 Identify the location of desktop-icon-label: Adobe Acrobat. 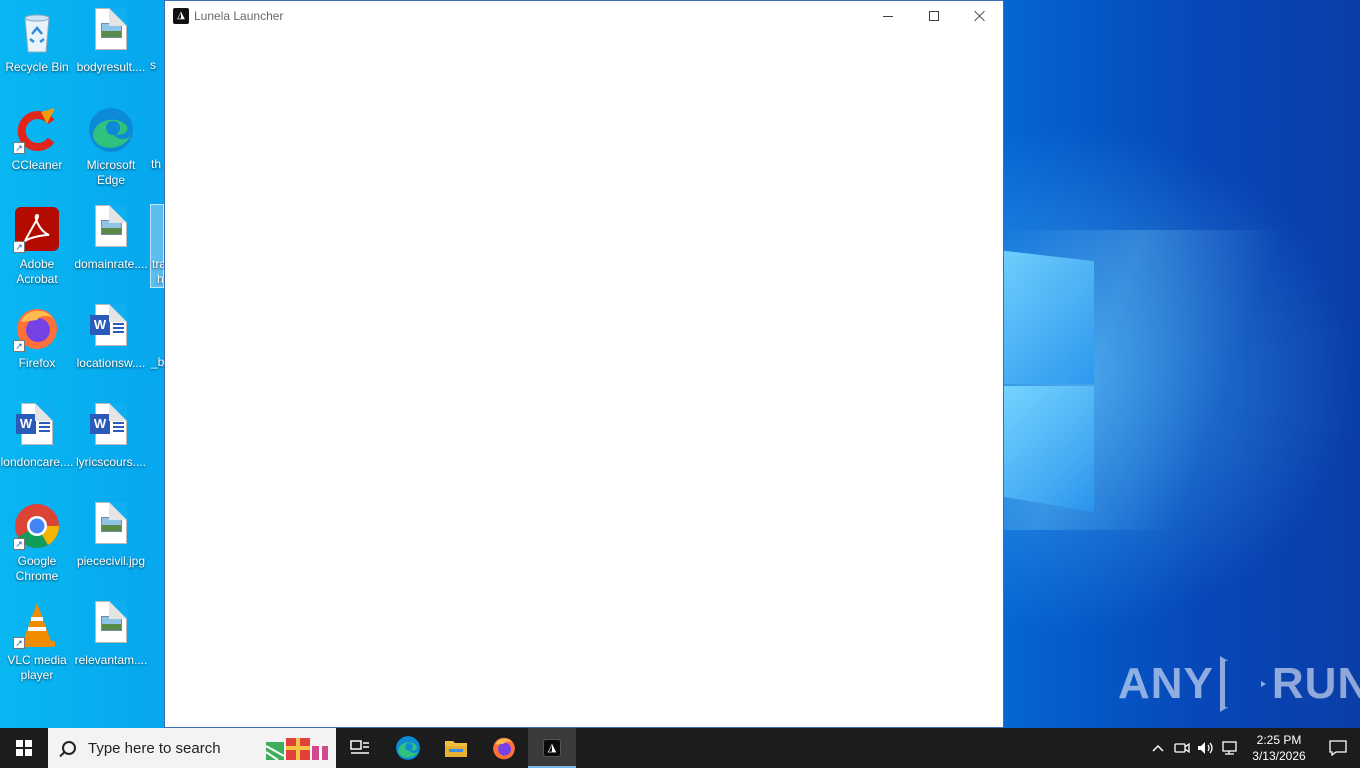
(37, 271).